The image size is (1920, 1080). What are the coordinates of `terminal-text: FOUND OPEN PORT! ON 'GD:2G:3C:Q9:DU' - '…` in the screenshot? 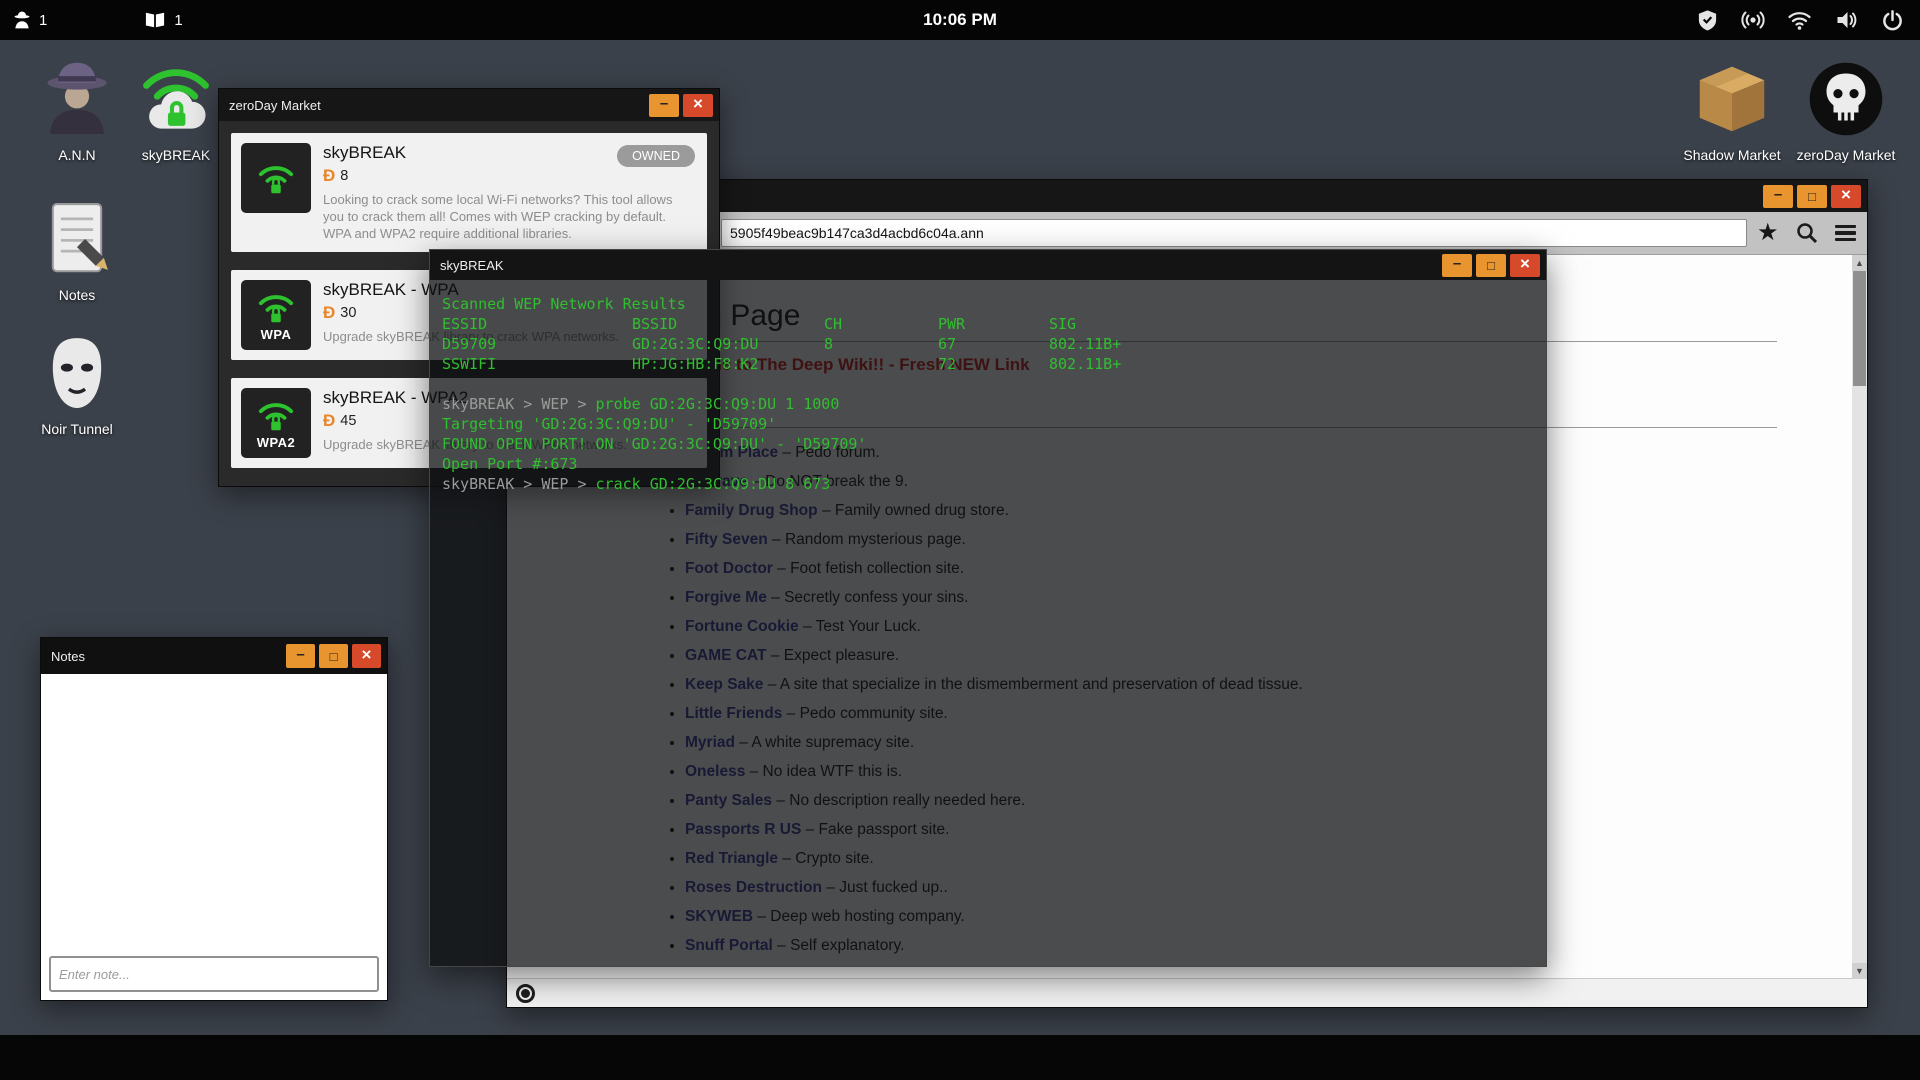 It's located at (654, 444).